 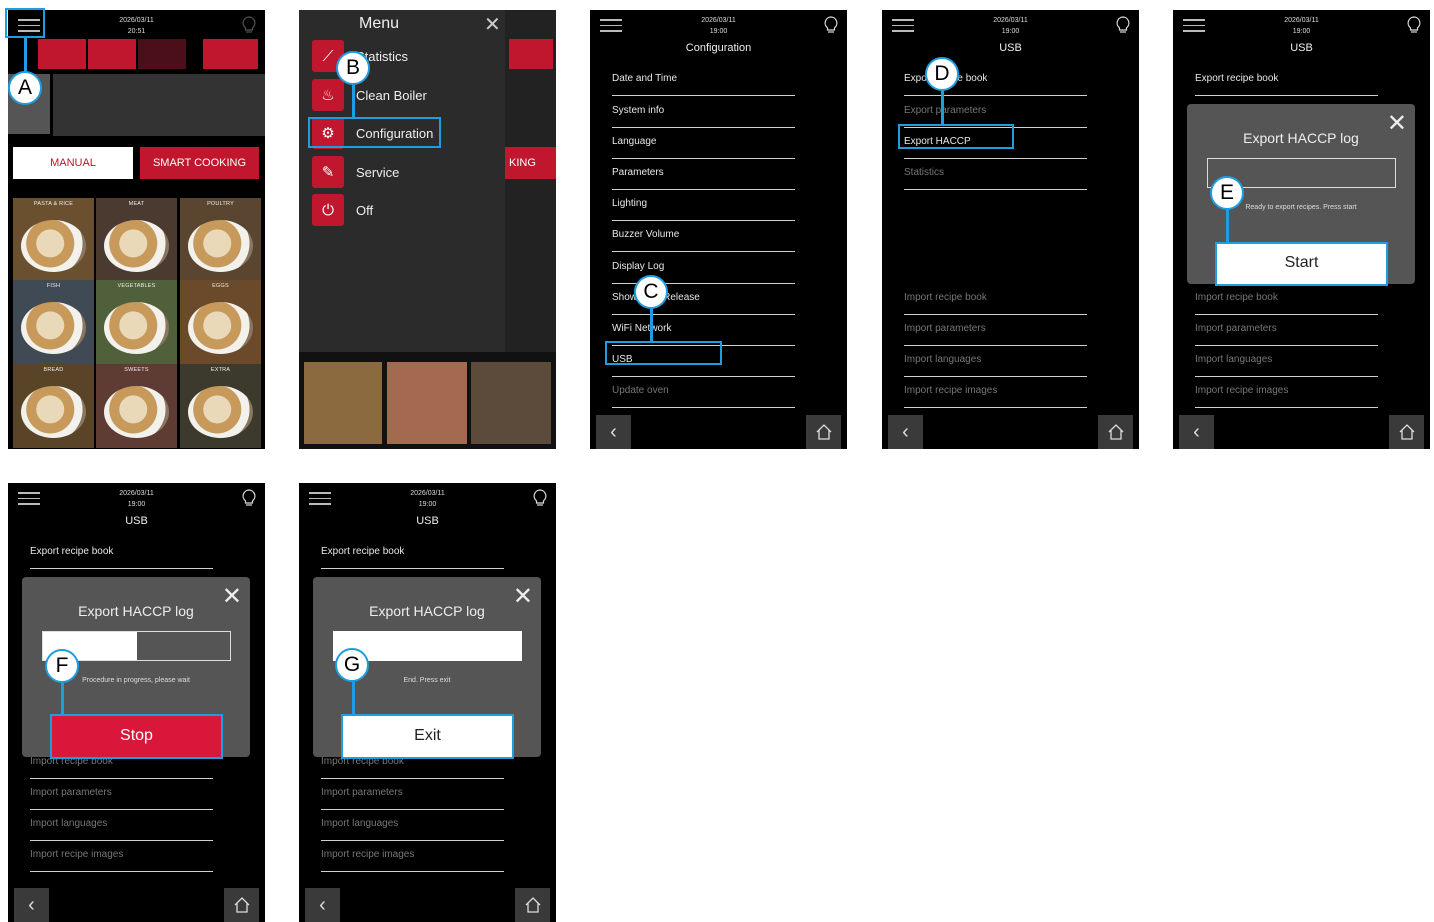 What do you see at coordinates (1227, 225) in the screenshot?
I see `callout-e-line` at bounding box center [1227, 225].